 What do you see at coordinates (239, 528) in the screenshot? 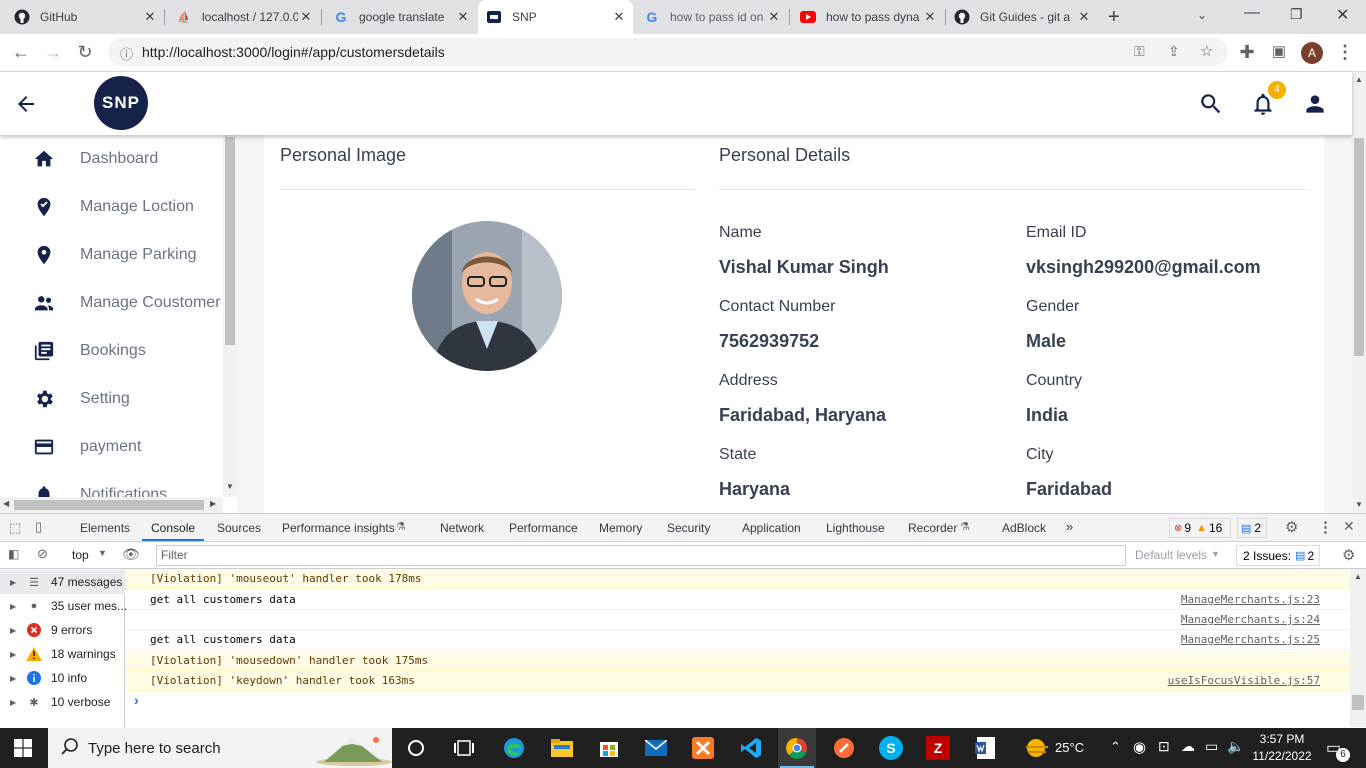
I see `devtools-tab-sources: Sources` at bounding box center [239, 528].